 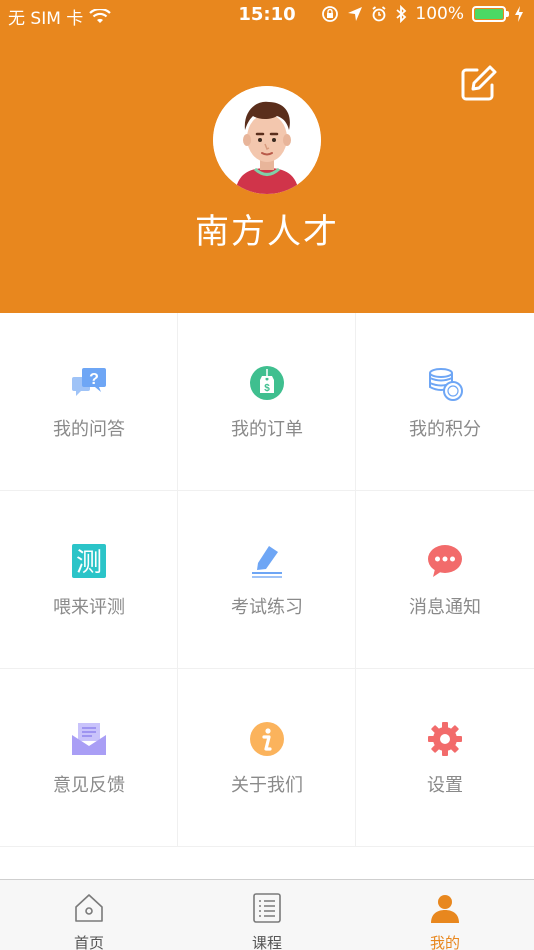 What do you see at coordinates (88, 942) in the screenshot?
I see `tab-label: 首页` at bounding box center [88, 942].